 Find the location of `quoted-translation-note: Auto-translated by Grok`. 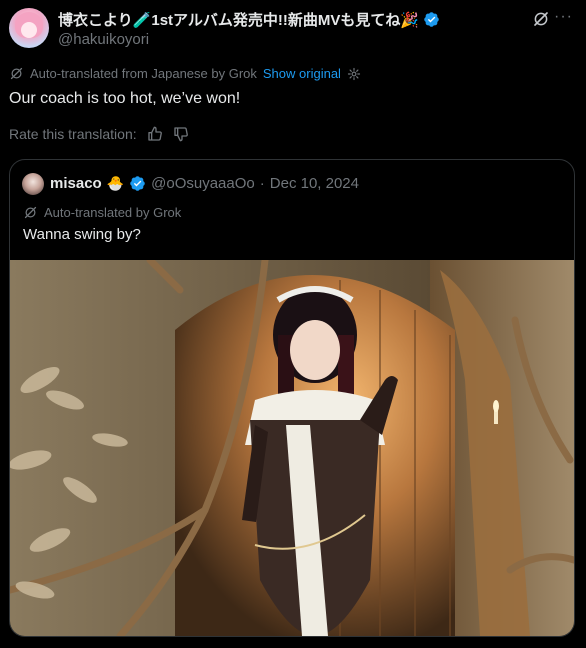

quoted-translation-note: Auto-translated by Grok is located at coordinates (102, 212).